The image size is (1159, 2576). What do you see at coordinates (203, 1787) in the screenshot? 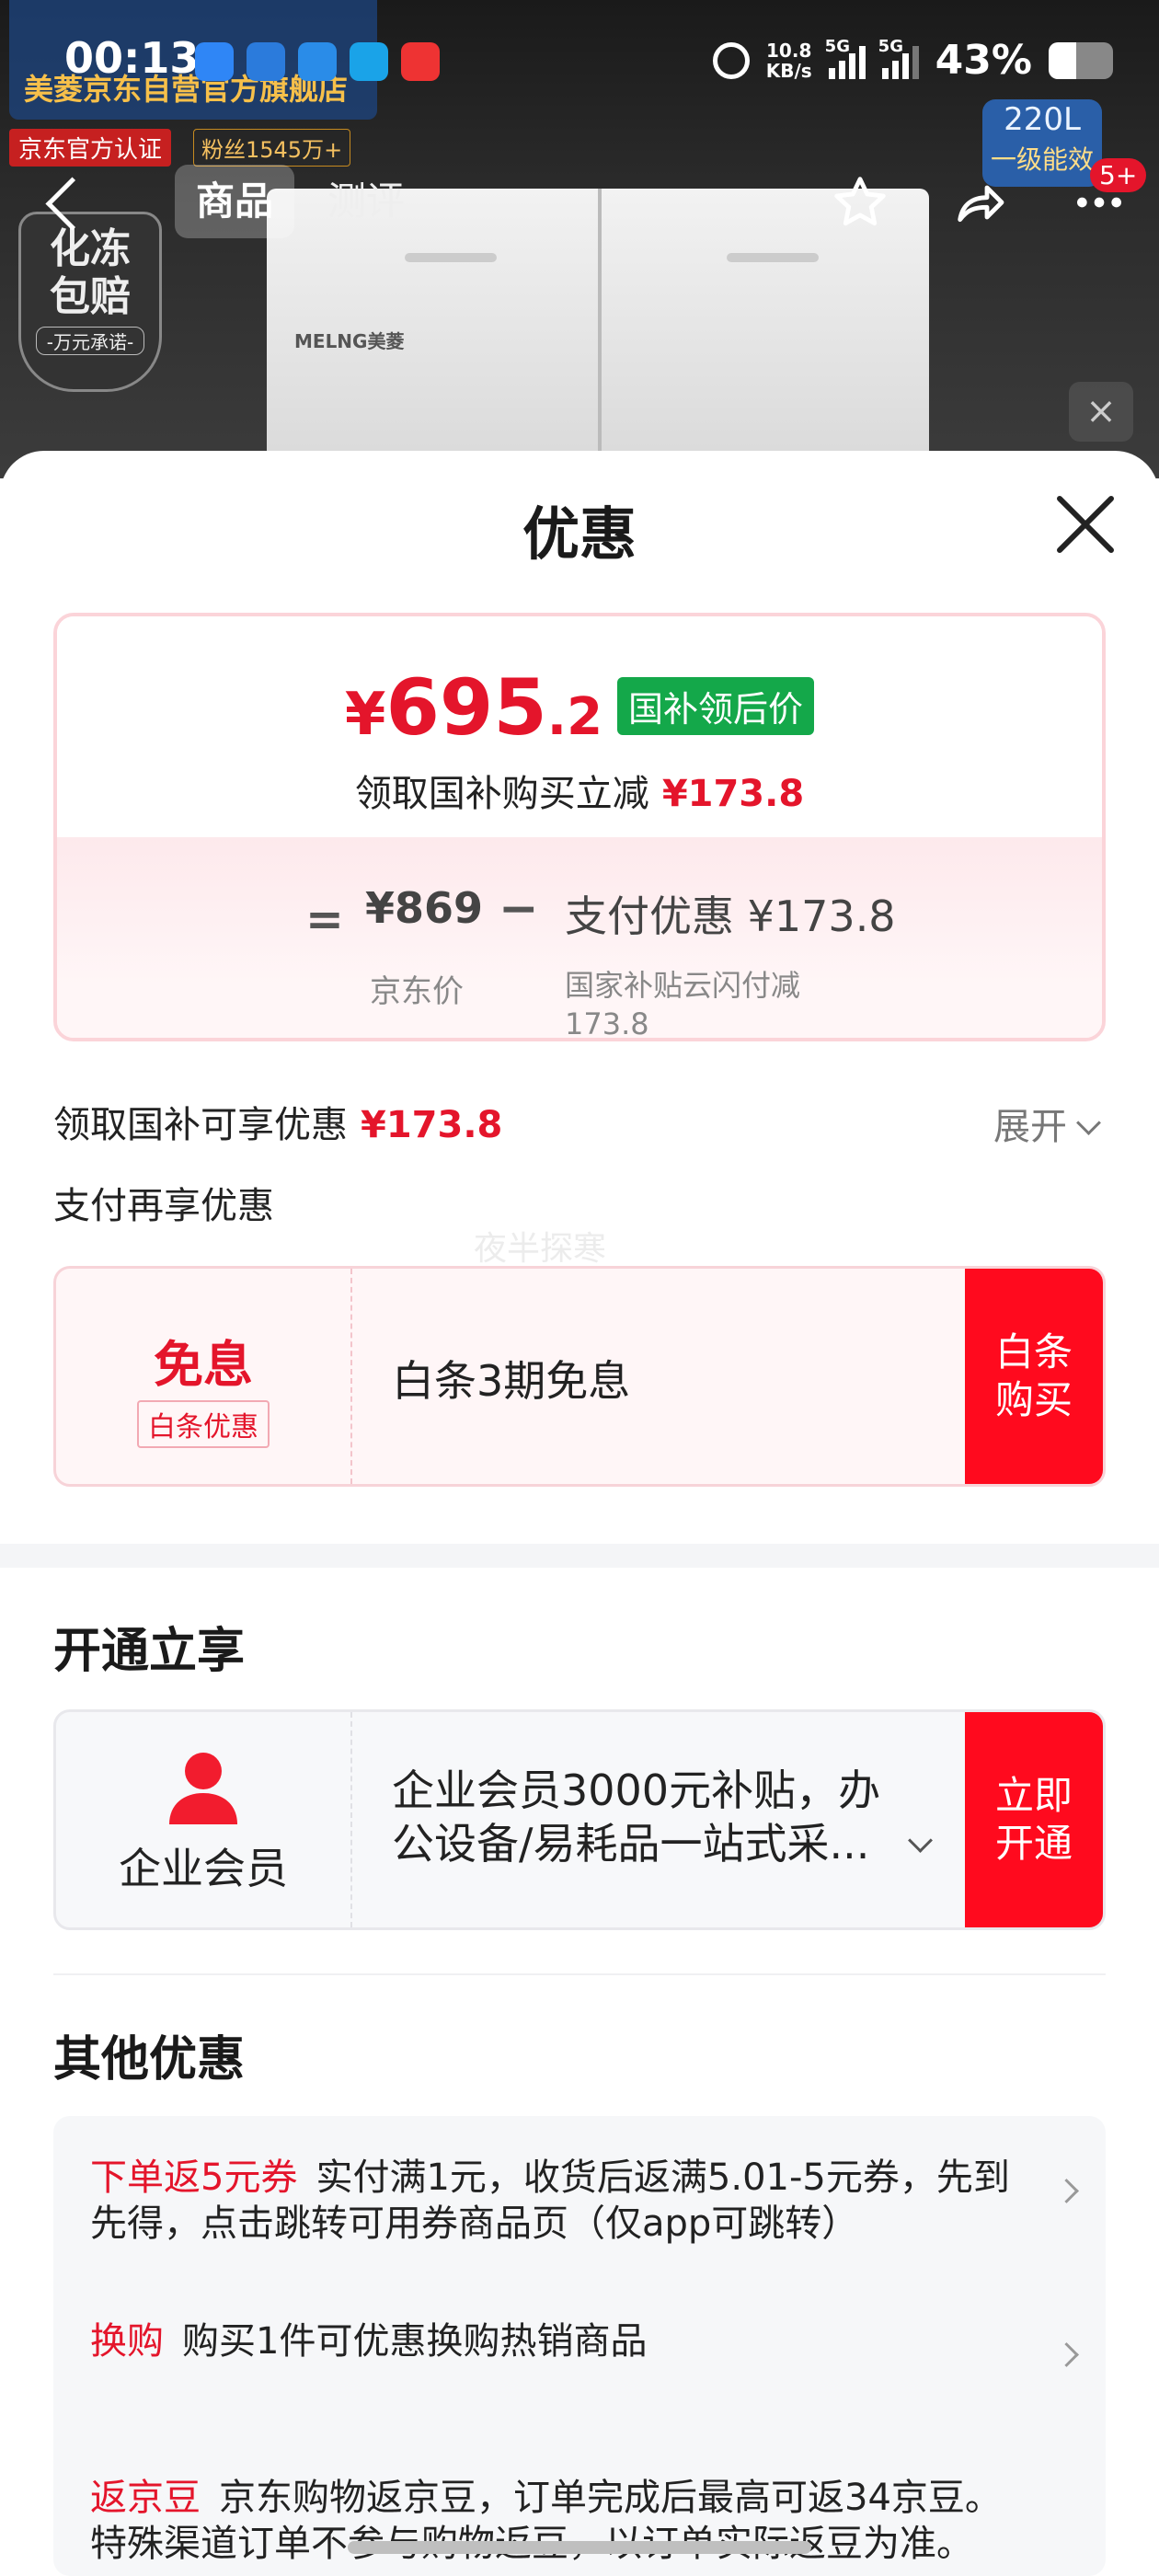
I see `user-icon` at bounding box center [203, 1787].